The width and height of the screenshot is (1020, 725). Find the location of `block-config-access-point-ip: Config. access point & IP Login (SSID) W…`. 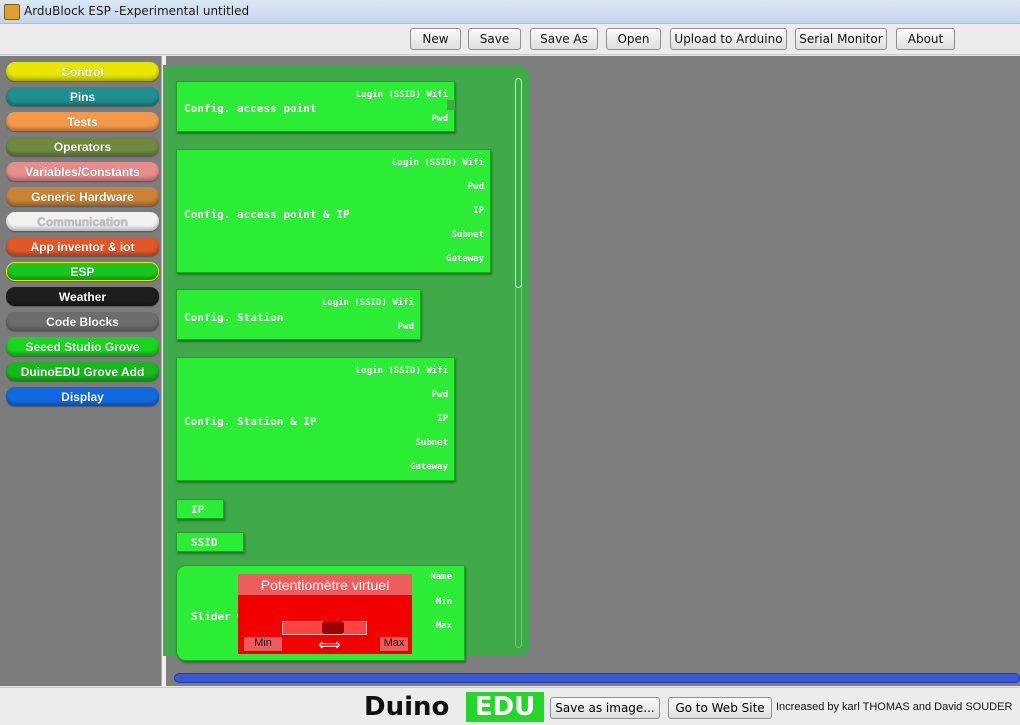

block-config-access-point-ip: Config. access point & IP Login (SSID) W… is located at coordinates (333, 211).